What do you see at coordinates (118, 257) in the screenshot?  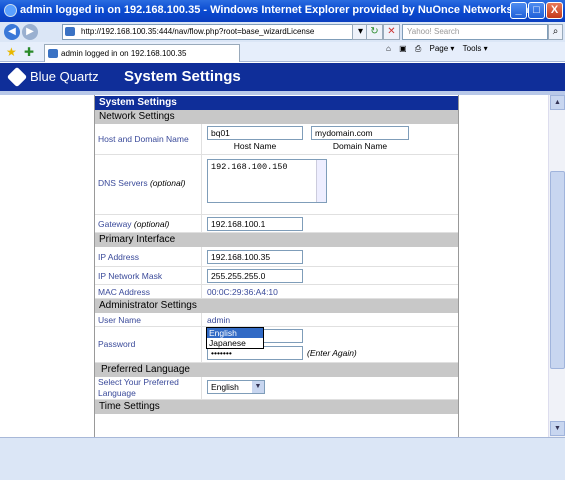 I see `ip-address-label: IP Address` at bounding box center [118, 257].